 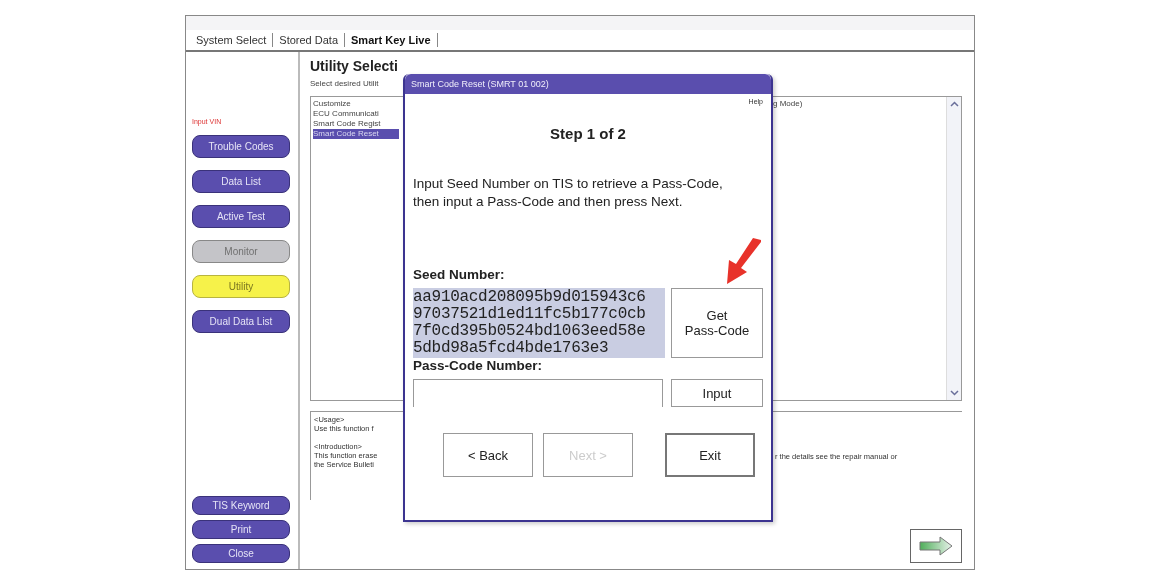 What do you see at coordinates (717, 323) in the screenshot?
I see `get-pass-code-button: Get Pass-Code` at bounding box center [717, 323].